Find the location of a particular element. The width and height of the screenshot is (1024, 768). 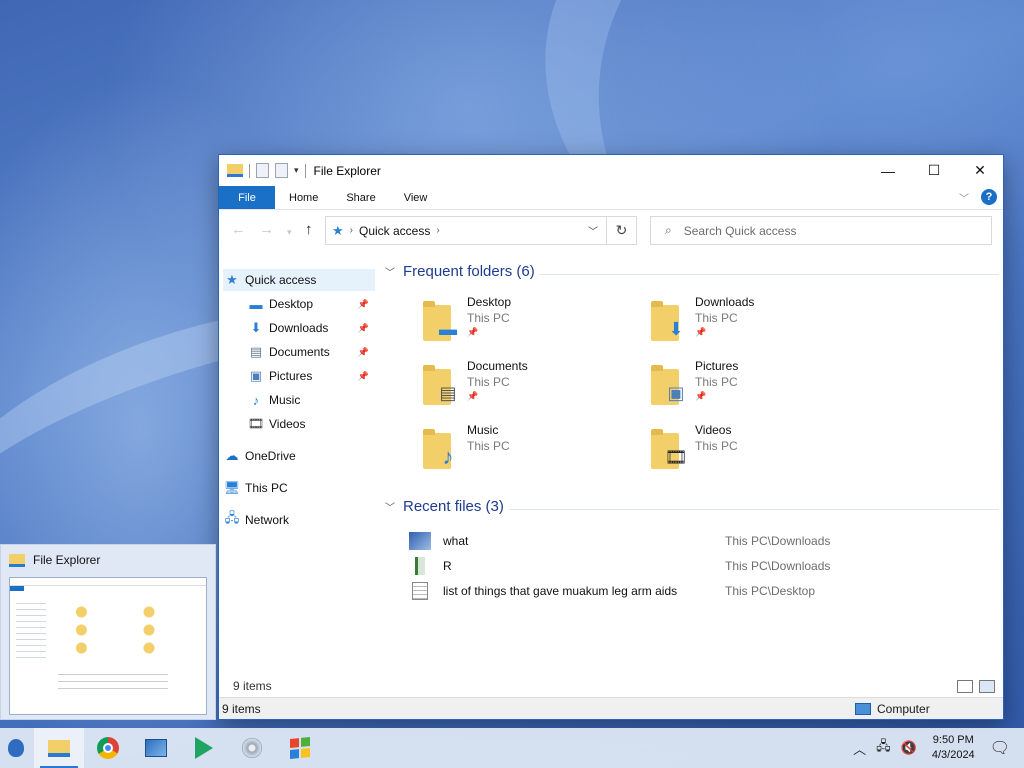

nav-item-network: 🖧 Network is located at coordinates (299, 520).